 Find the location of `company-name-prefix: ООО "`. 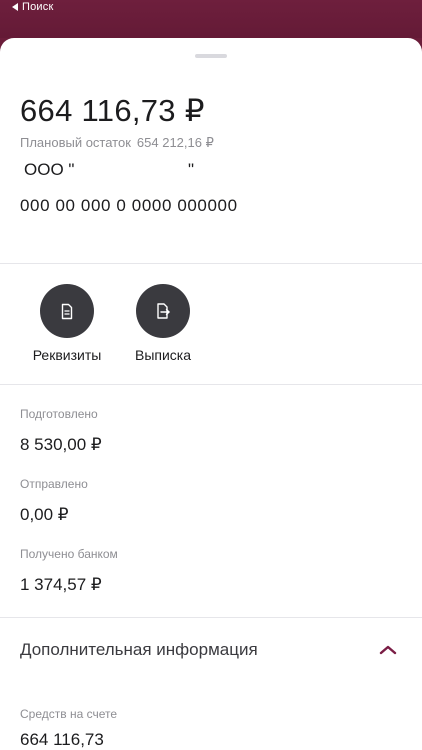

company-name-prefix: ООО " is located at coordinates (49, 169).